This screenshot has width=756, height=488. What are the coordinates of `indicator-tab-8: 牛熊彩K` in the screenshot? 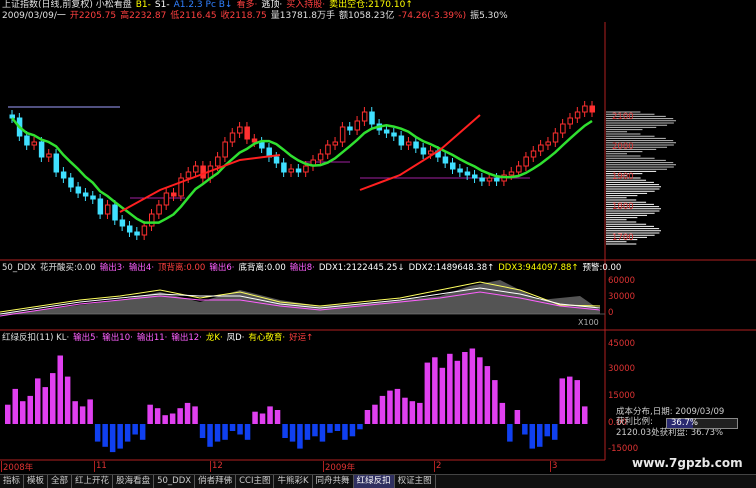 It's located at (293, 481).